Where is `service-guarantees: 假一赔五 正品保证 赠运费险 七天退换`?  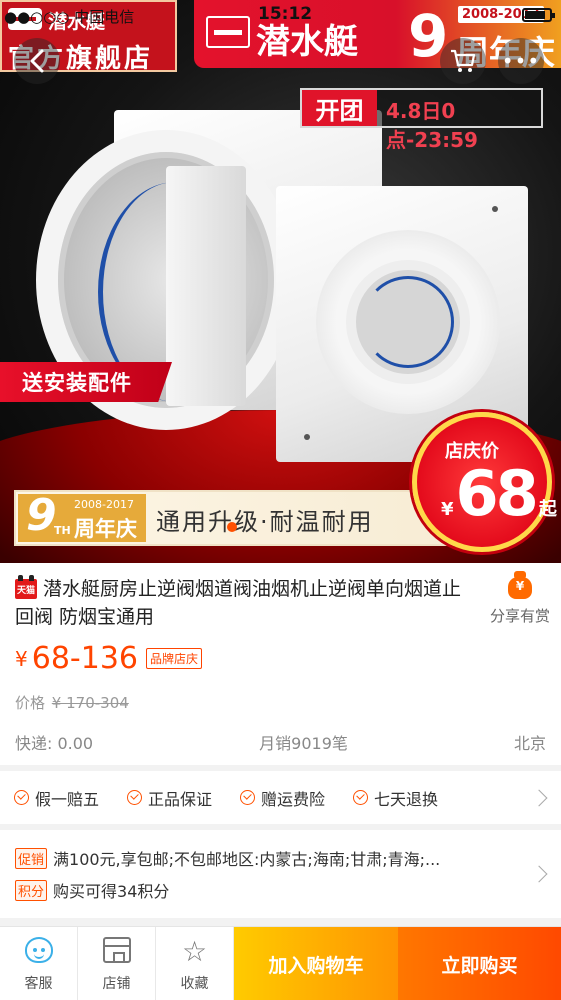
service-guarantees: 假一赔五 正品保证 赠运费险 七天退换 is located at coordinates (280, 797).